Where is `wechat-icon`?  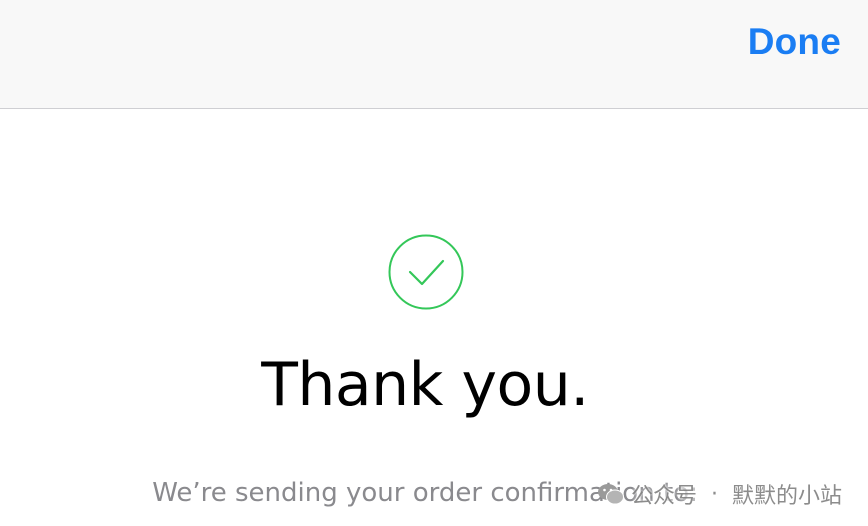
wechat-icon is located at coordinates (610, 494).